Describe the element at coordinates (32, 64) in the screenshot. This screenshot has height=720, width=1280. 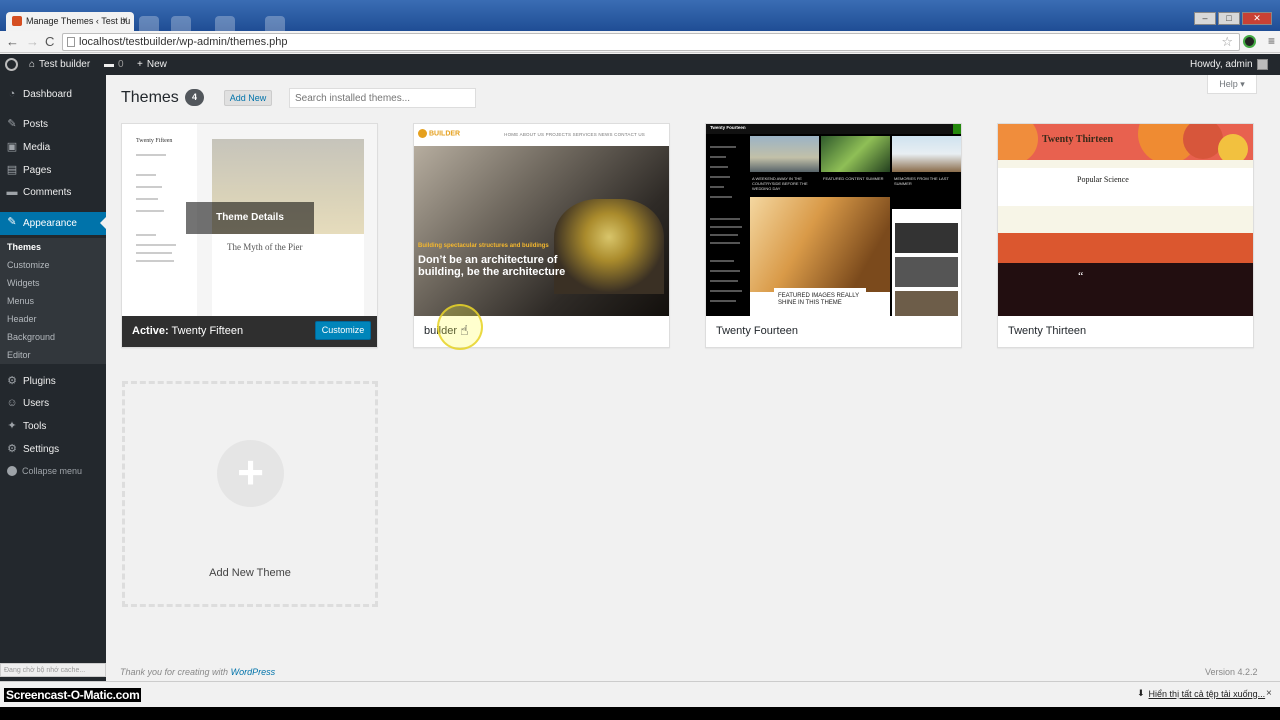
I see `home-icon: ⌂` at that location.